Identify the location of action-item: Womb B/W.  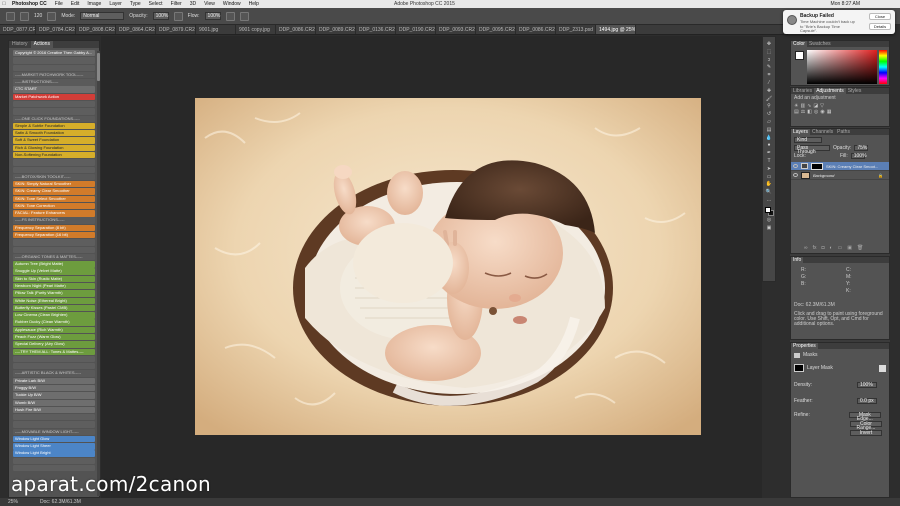
(54, 402).